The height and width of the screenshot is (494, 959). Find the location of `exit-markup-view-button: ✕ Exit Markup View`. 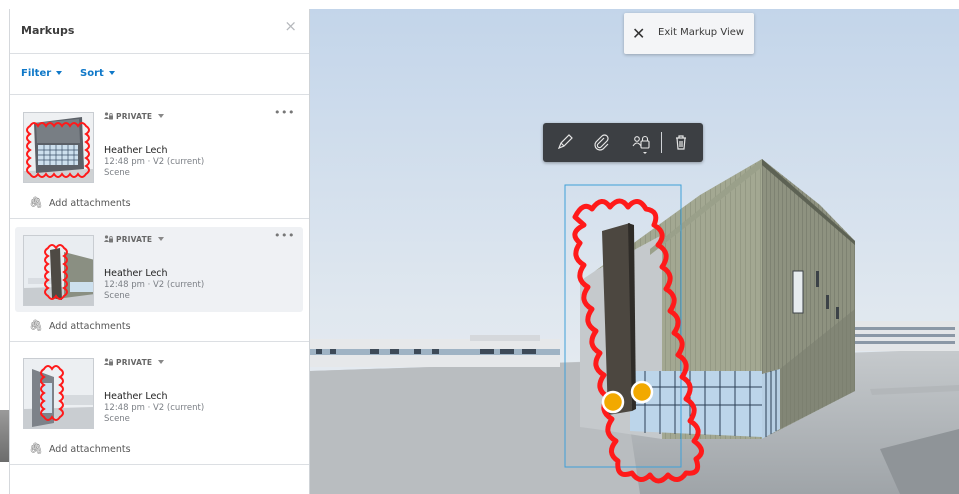

exit-markup-view-button: ✕ Exit Markup View is located at coordinates (689, 33).